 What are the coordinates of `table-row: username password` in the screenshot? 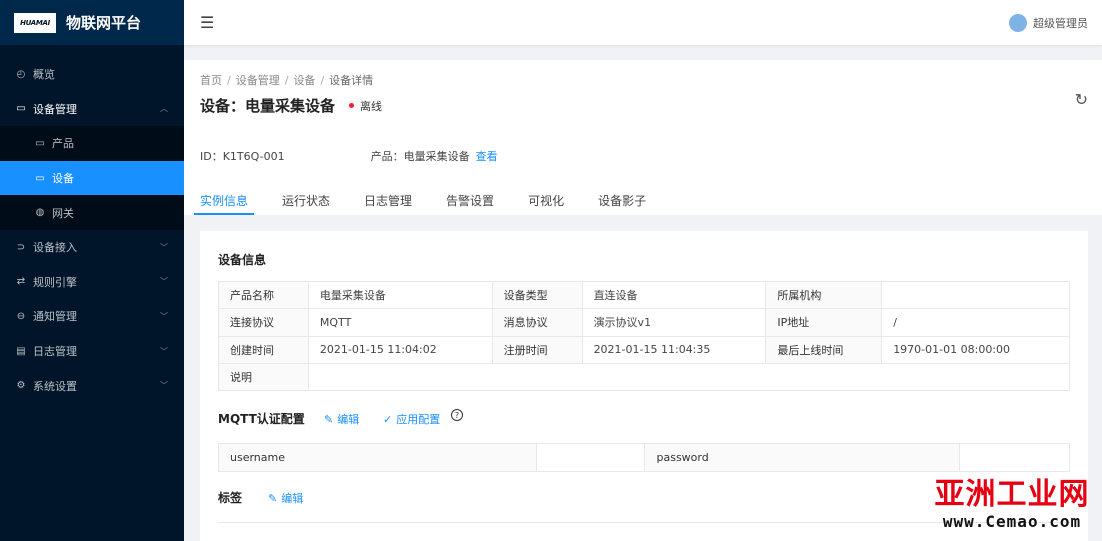 It's located at (644, 457).